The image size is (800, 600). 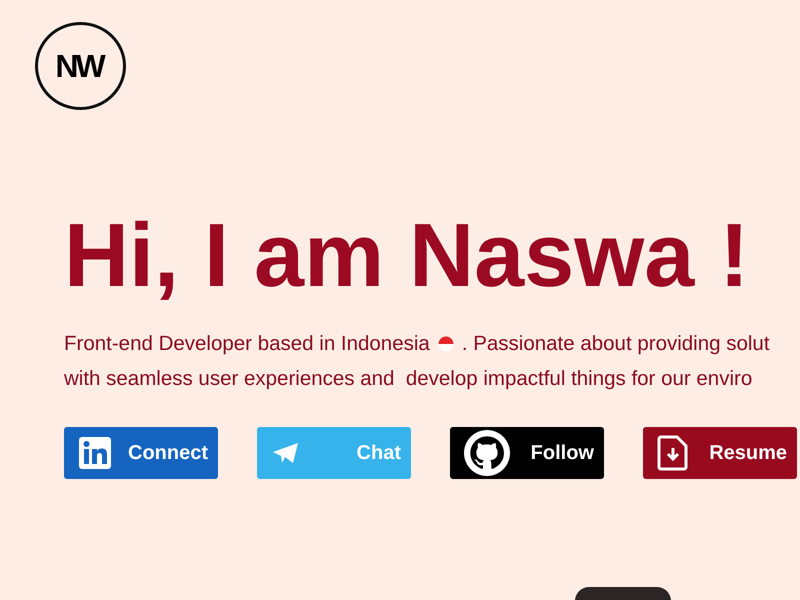 What do you see at coordinates (487, 453) in the screenshot?
I see `github-icon` at bounding box center [487, 453].